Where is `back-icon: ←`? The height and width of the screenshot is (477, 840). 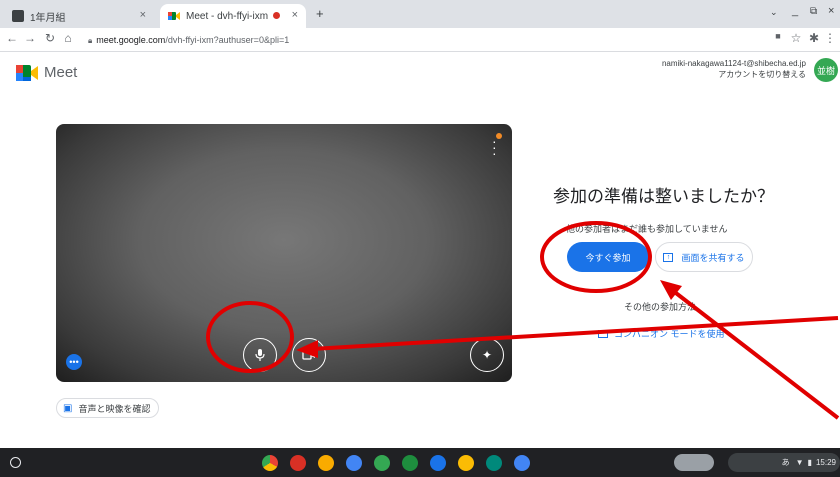
back-icon: ← is located at coordinates (12, 38).